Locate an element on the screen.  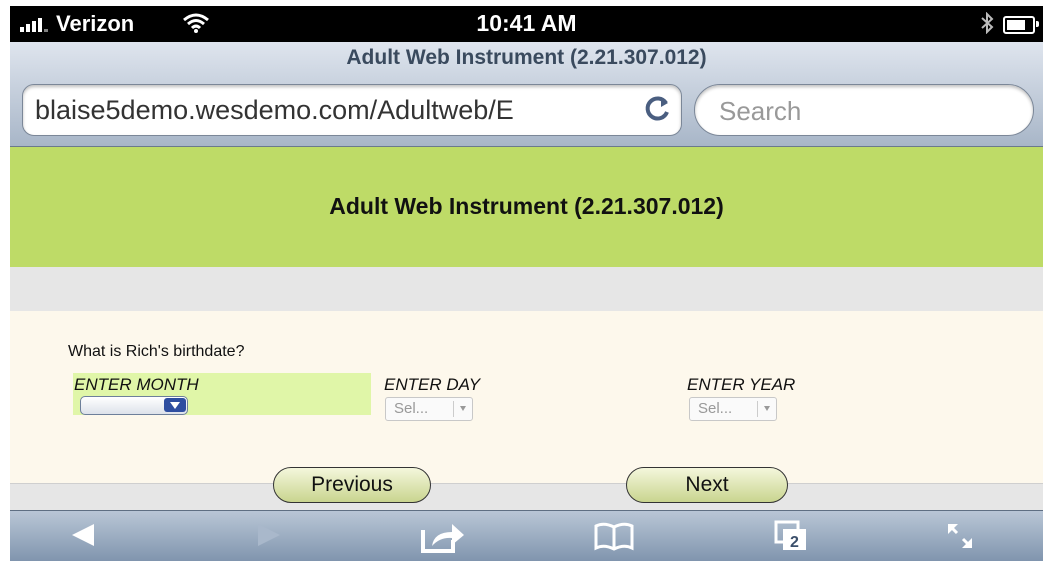
header-divider is located at coordinates (526, 289).